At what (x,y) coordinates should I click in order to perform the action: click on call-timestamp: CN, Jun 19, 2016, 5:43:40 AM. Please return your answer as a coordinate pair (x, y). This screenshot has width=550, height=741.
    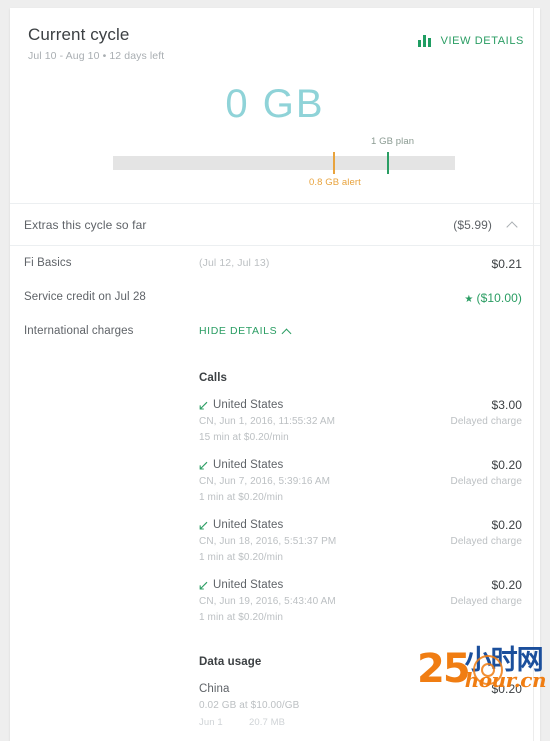
    Looking at the image, I should click on (267, 601).